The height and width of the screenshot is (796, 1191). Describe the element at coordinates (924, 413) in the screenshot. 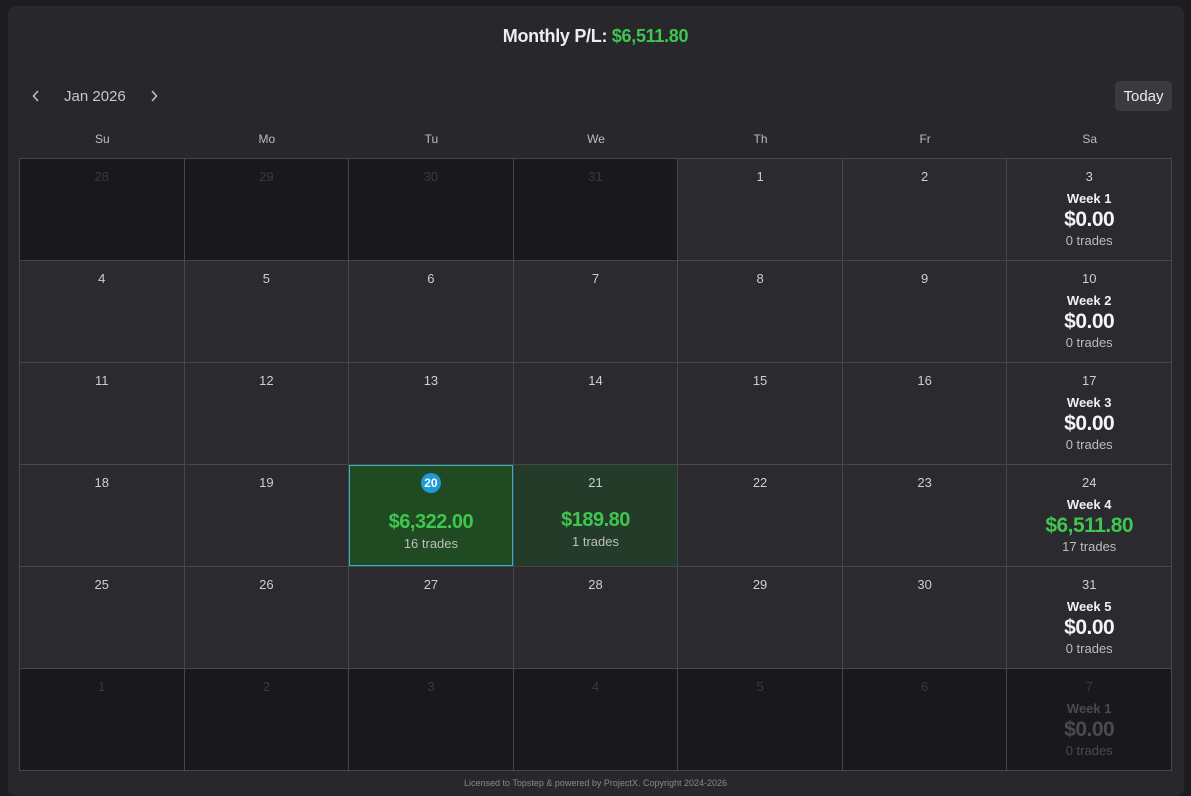

I see `day-cell: 16` at that location.